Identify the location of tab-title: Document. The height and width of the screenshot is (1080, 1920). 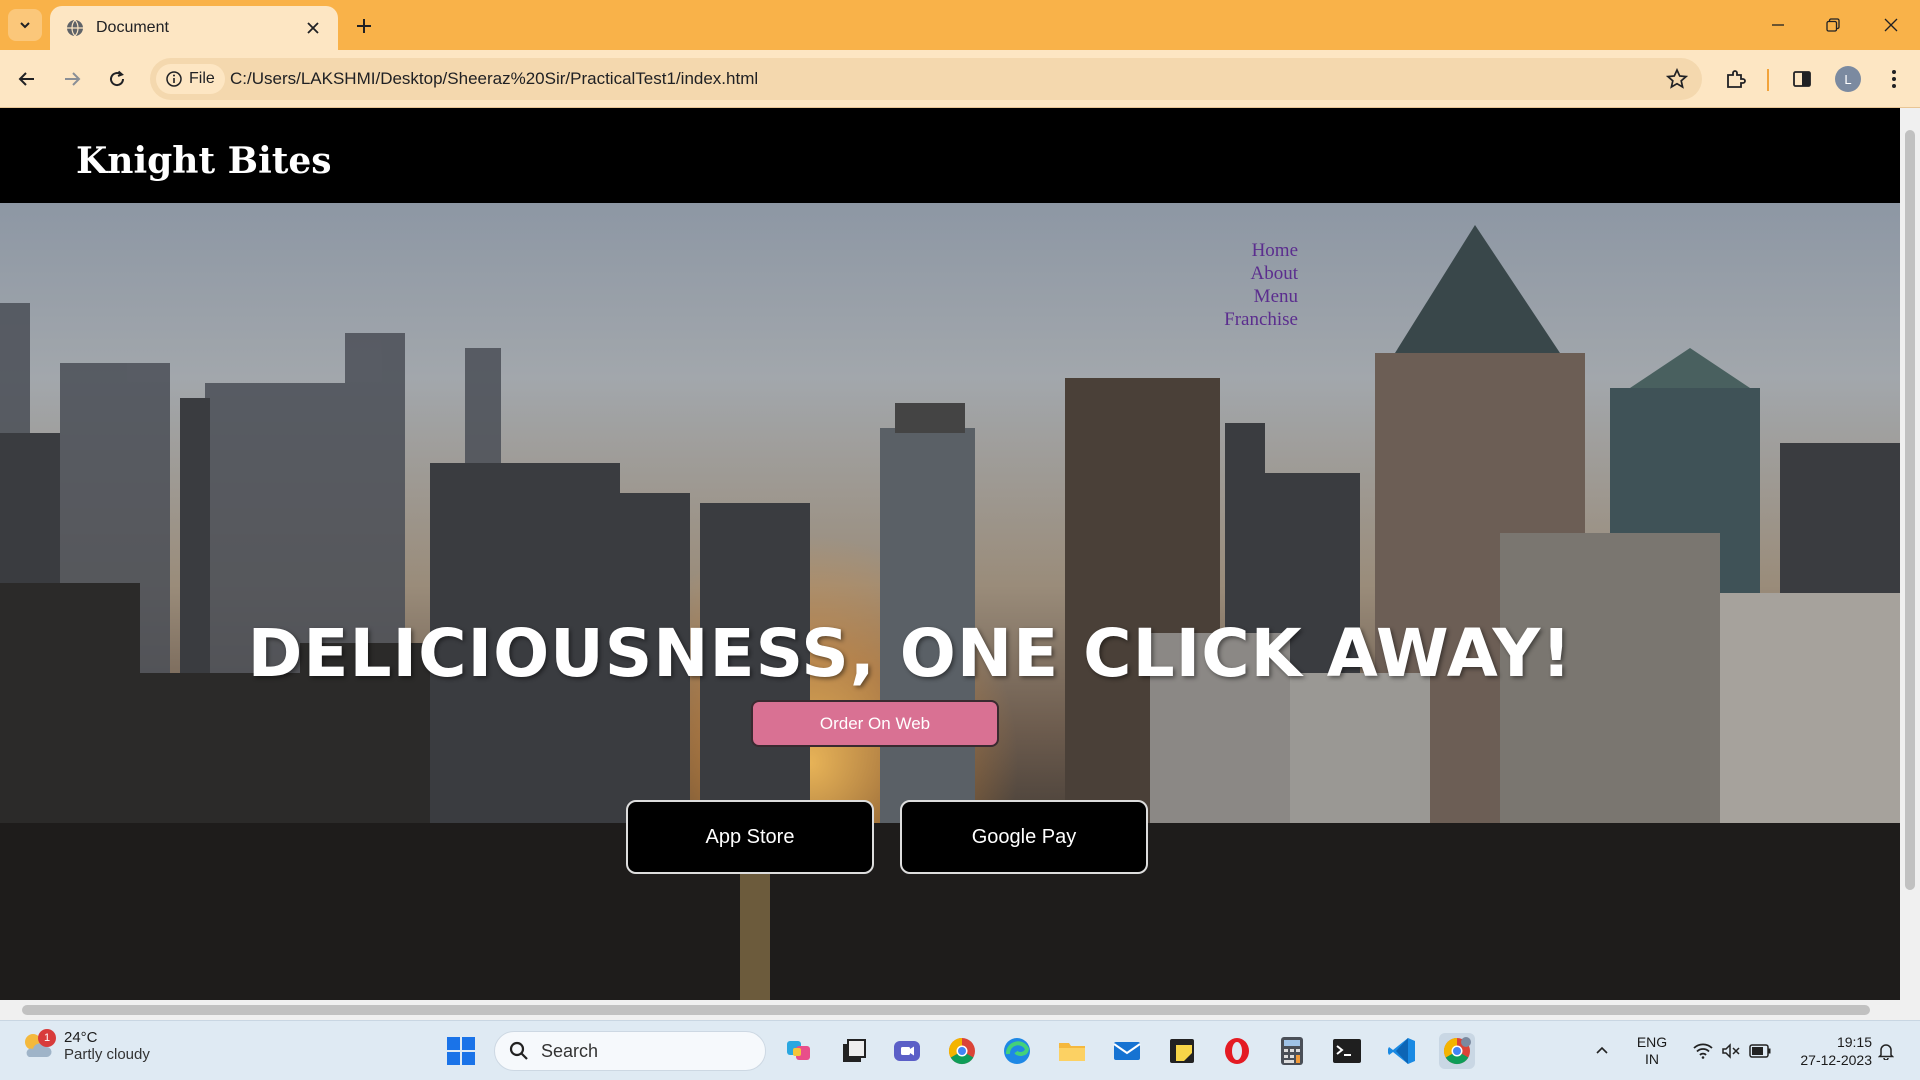
(132, 27).